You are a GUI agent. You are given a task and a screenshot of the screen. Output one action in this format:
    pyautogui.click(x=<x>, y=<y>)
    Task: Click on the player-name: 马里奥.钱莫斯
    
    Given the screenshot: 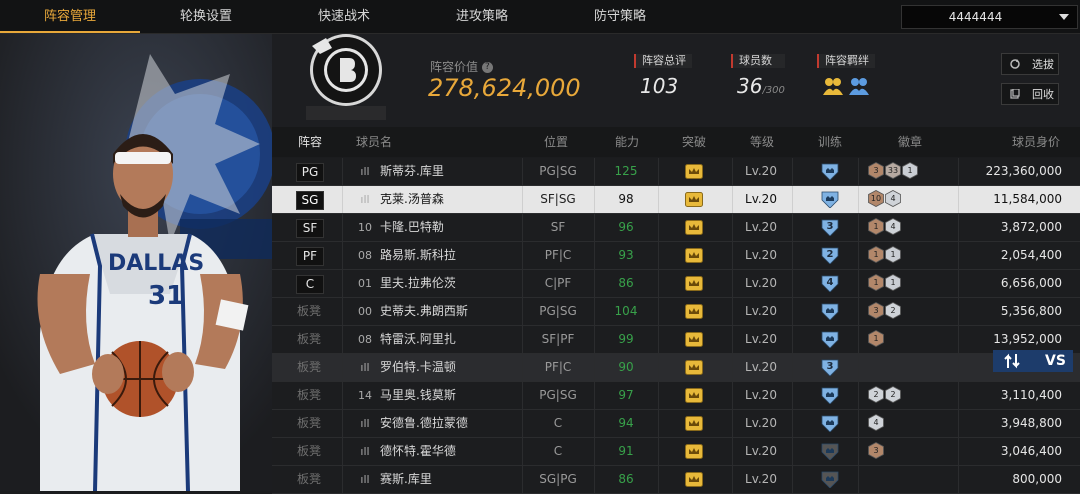 What is the action you would take?
    pyautogui.click(x=418, y=395)
    